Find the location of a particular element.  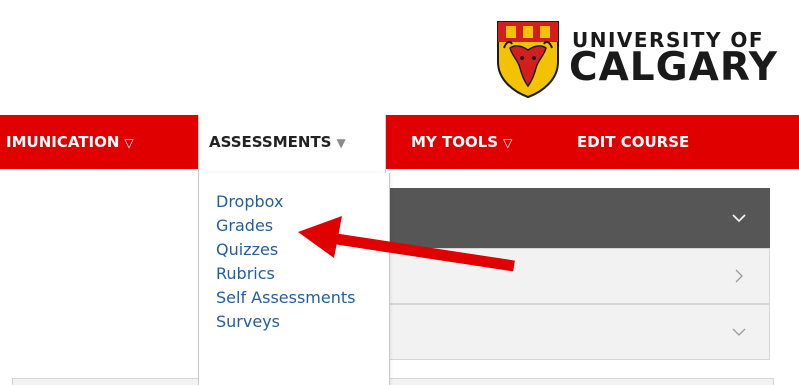

nav-item-label: IMUNICATION is located at coordinates (63, 142).